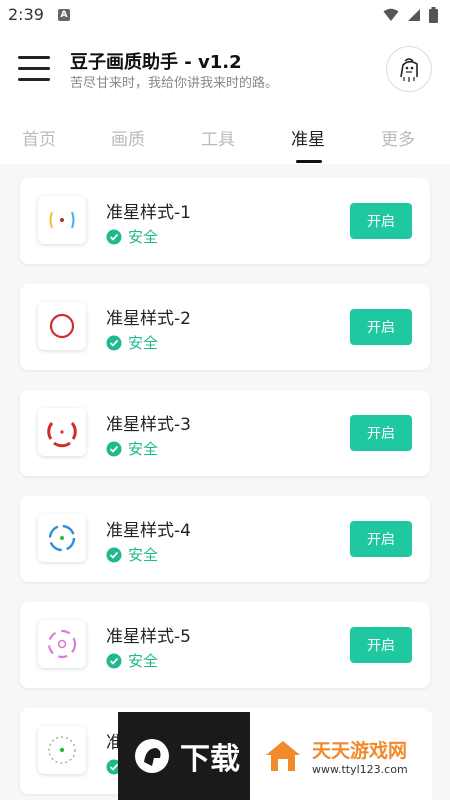 This screenshot has height=800, width=450. Describe the element at coordinates (39, 137) in the screenshot. I see `tab-home: 首页` at that location.